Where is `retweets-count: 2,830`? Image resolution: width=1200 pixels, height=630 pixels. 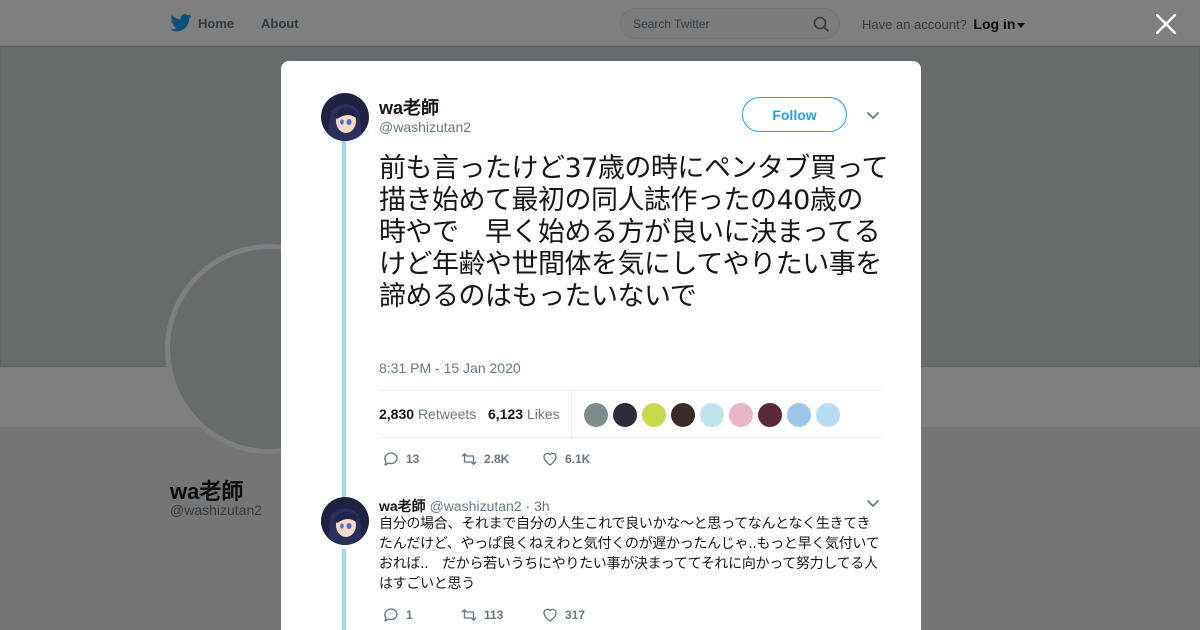
retweets-count: 2,830 is located at coordinates (397, 414).